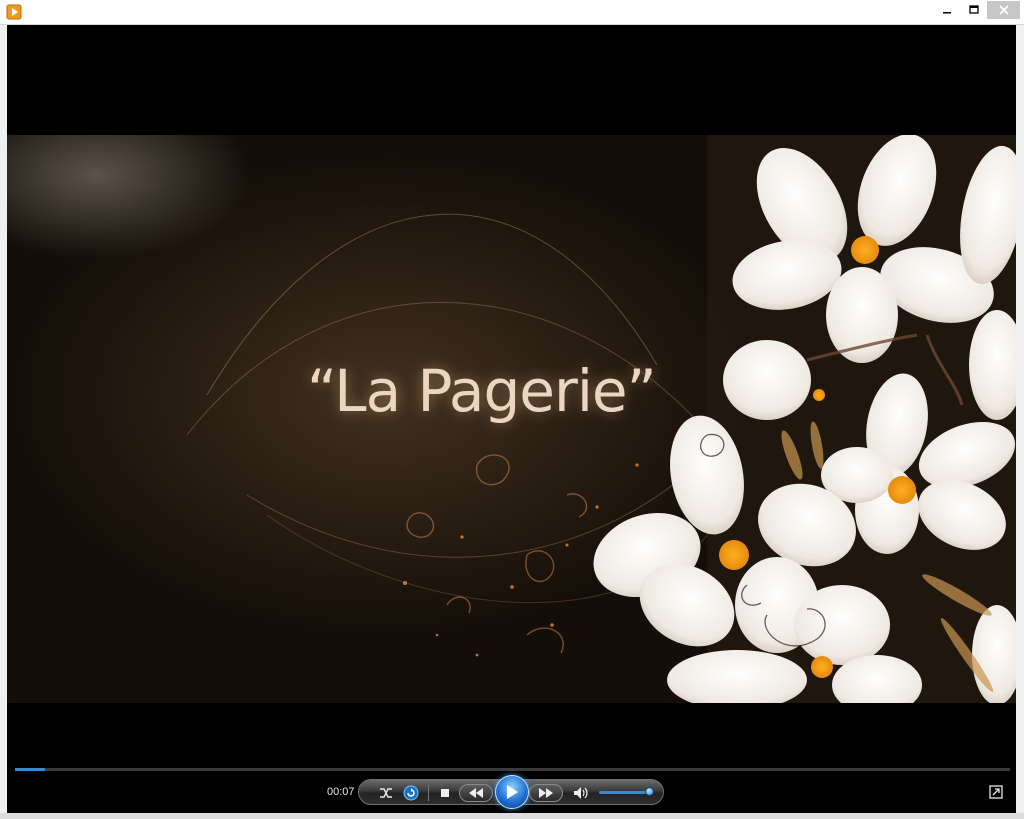  I want to click on play-icon, so click(512, 792).